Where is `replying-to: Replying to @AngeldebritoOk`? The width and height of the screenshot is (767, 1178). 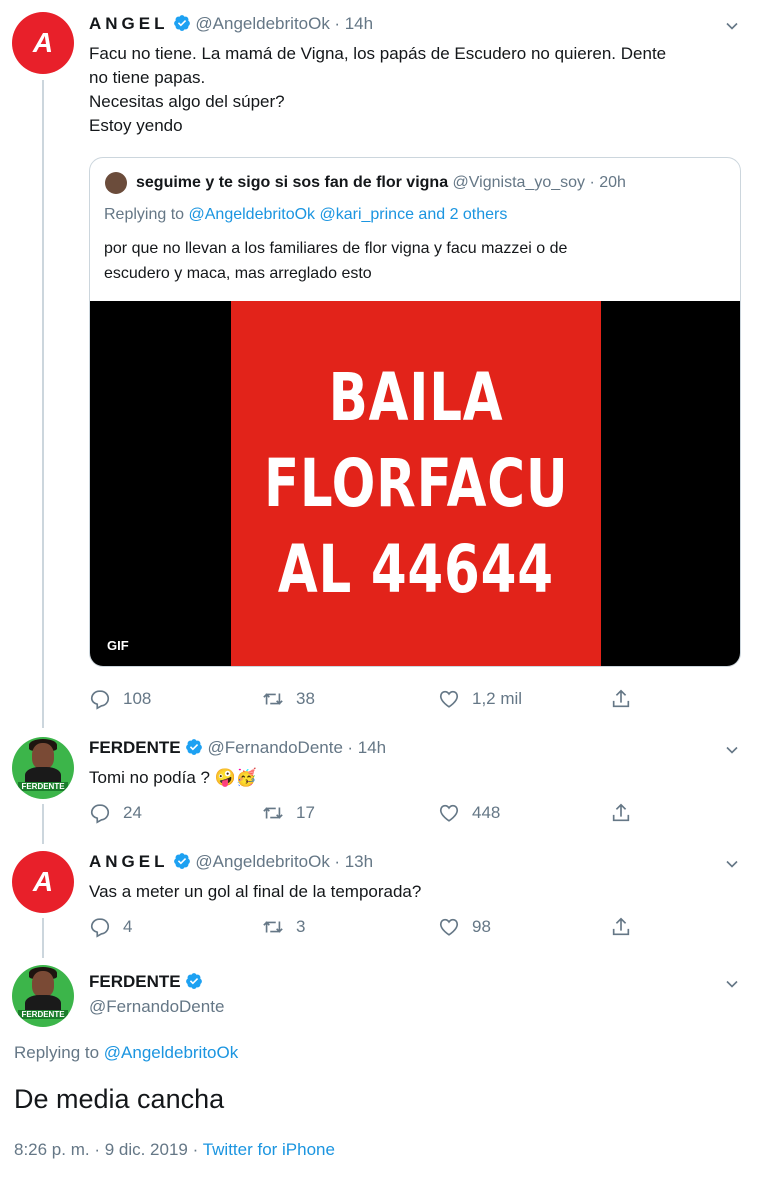 replying-to: Replying to @AngeldebritoOk is located at coordinates (126, 1052).